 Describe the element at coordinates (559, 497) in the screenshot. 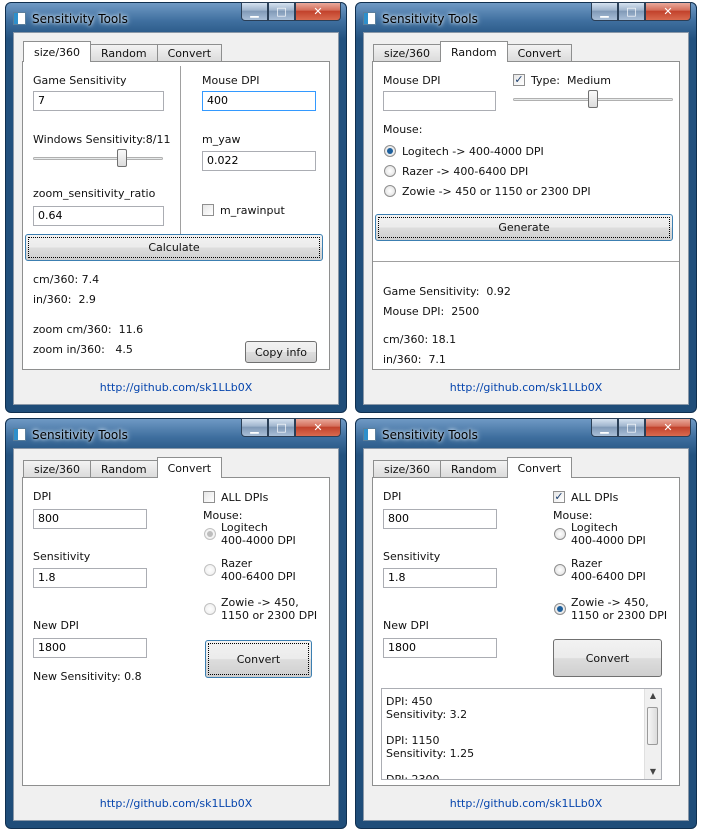

I see `all-dpis-checkbox: ✓` at that location.